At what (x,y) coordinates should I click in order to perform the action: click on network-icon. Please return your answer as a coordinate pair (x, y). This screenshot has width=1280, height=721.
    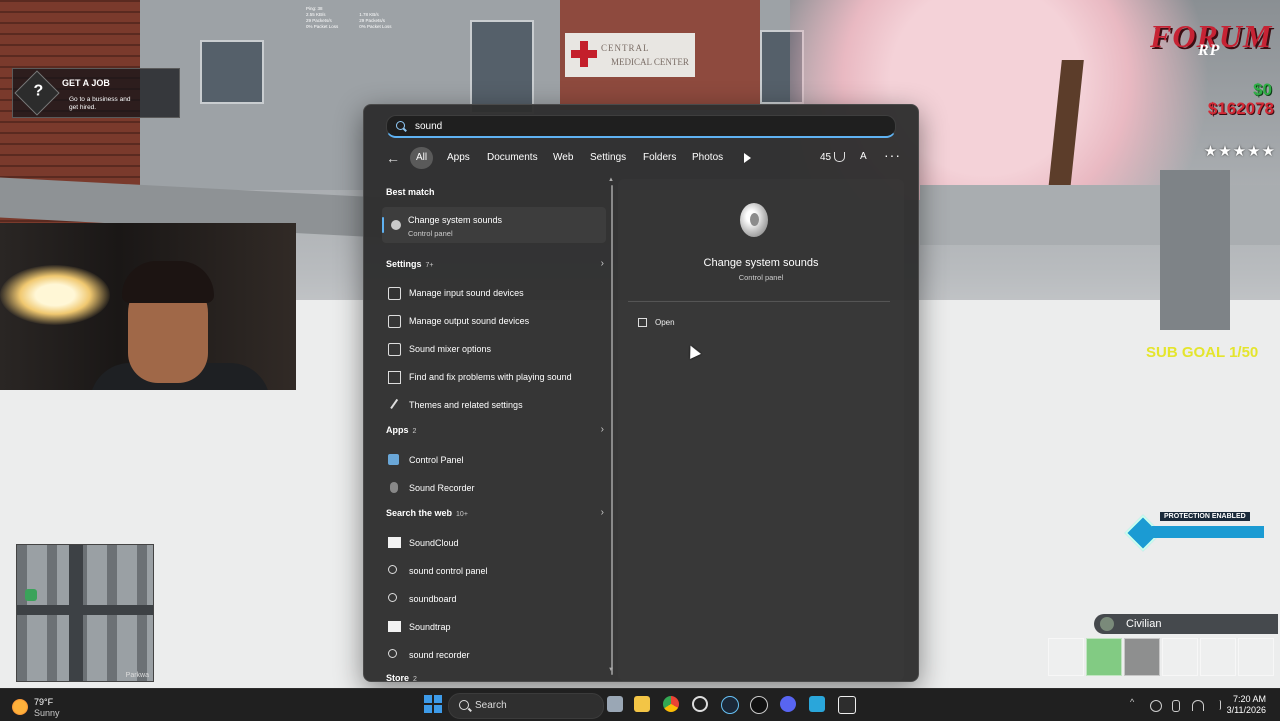
    Looking at the image, I should click on (1156, 706).